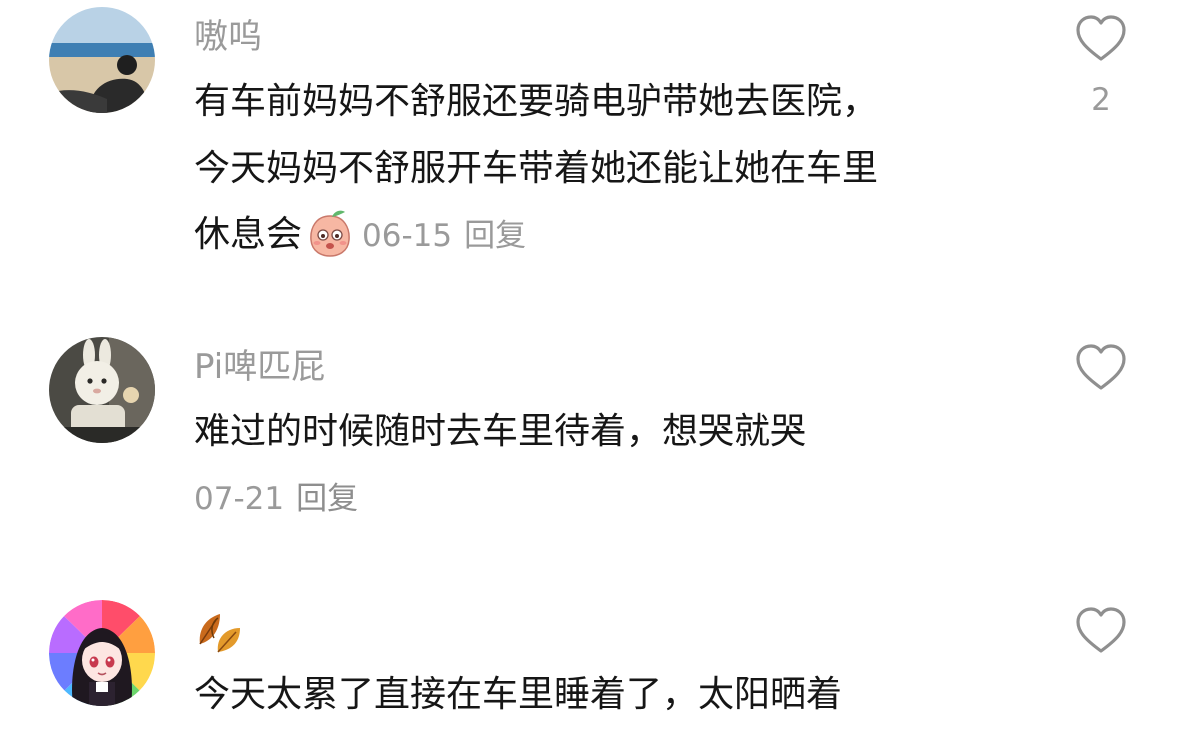 This screenshot has height=748, width=1179. I want to click on fallen-leaf-icon, so click(220, 632).